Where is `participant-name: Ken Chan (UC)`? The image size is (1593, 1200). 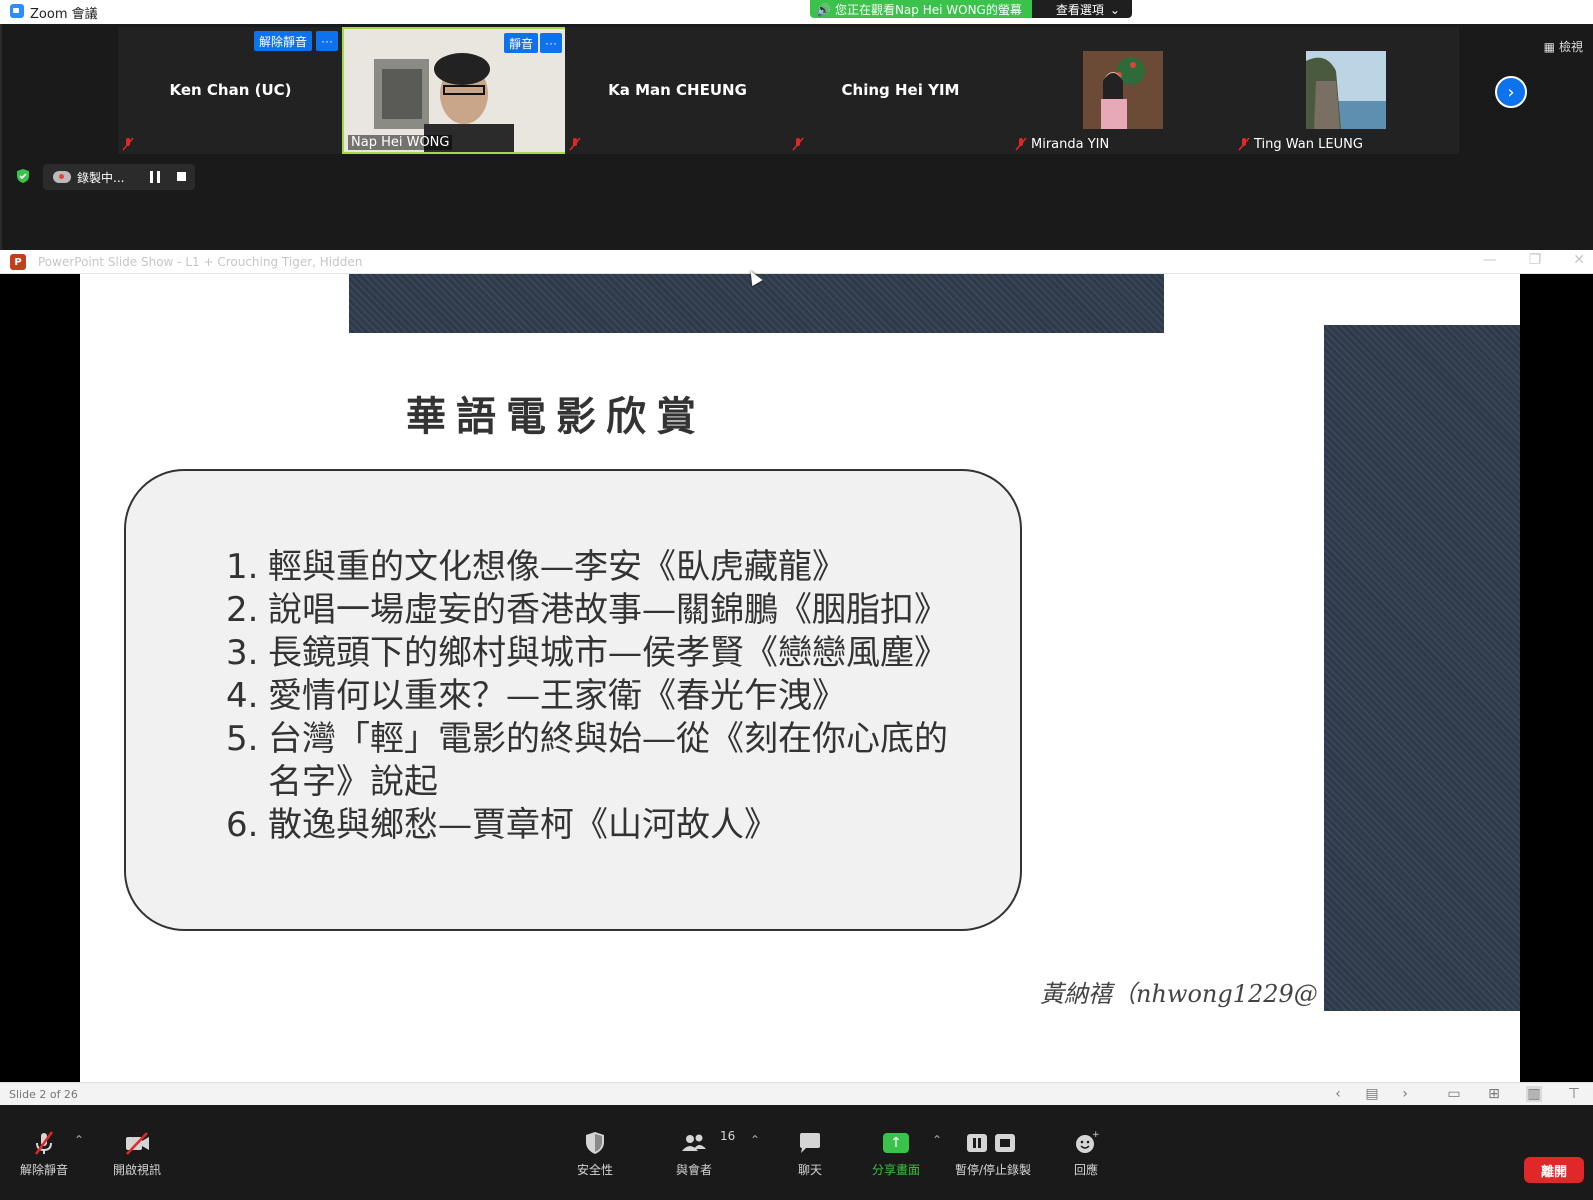
participant-name: Ken Chan (UC) is located at coordinates (230, 90).